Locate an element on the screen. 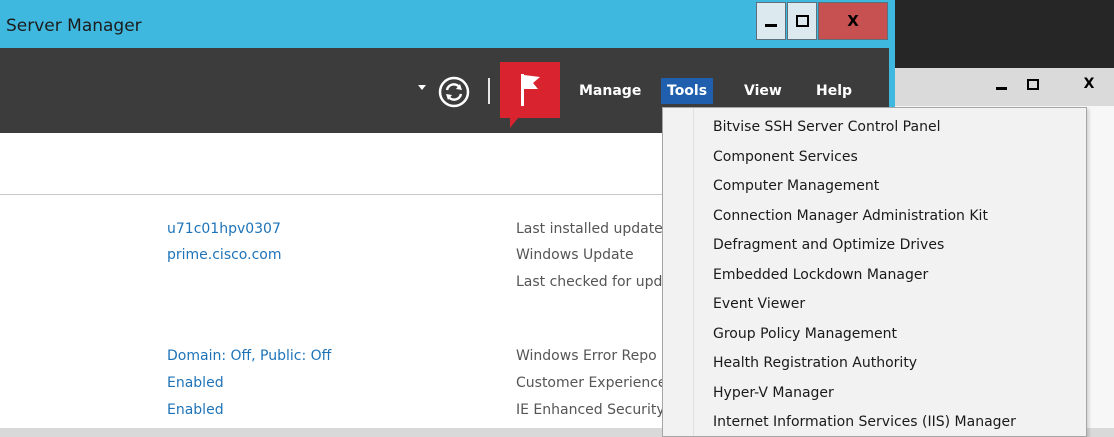  computer-name-link: u71c01hpv0307 is located at coordinates (224, 229).